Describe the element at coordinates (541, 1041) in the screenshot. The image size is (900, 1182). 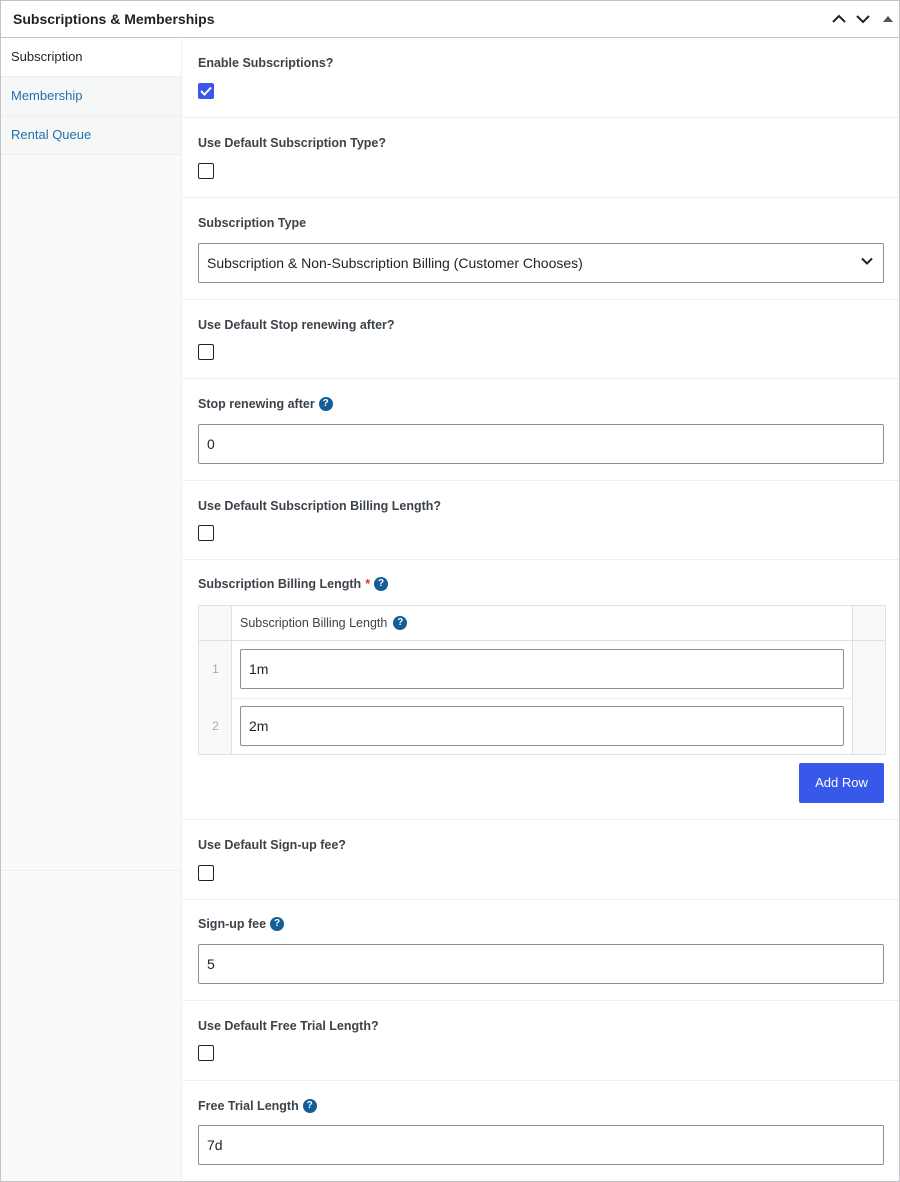
I see `field-use-default-free-trial: Use Default Free Trial Length?` at that location.